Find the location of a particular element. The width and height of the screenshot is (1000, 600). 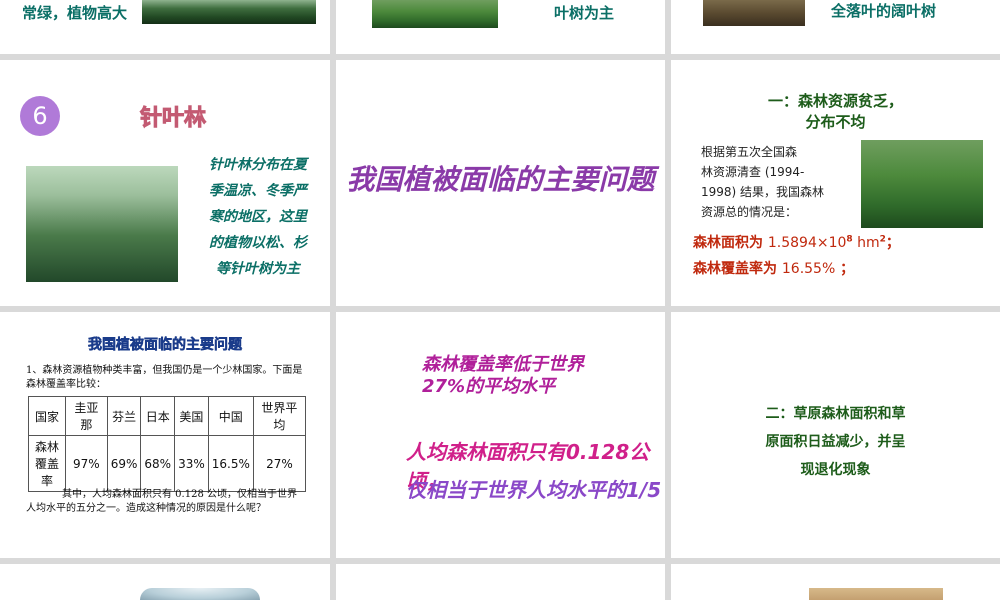

slide-text: 常绿，植物高大 is located at coordinates (75, 13).